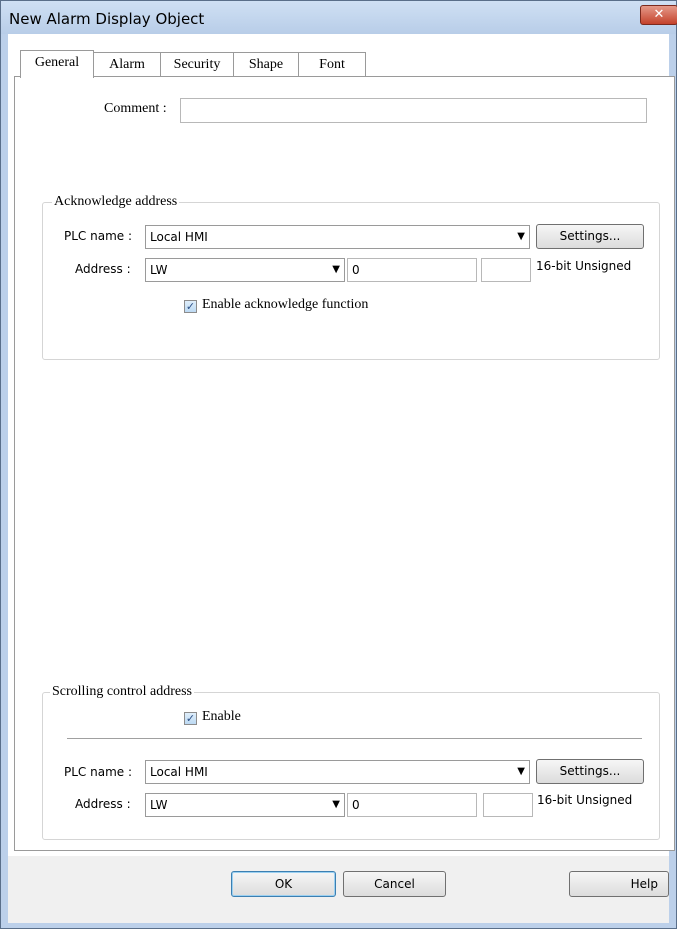 This screenshot has height=929, width=677. What do you see at coordinates (98, 772) in the screenshot?
I see `scroll-plc-name-label: PLC name :` at bounding box center [98, 772].